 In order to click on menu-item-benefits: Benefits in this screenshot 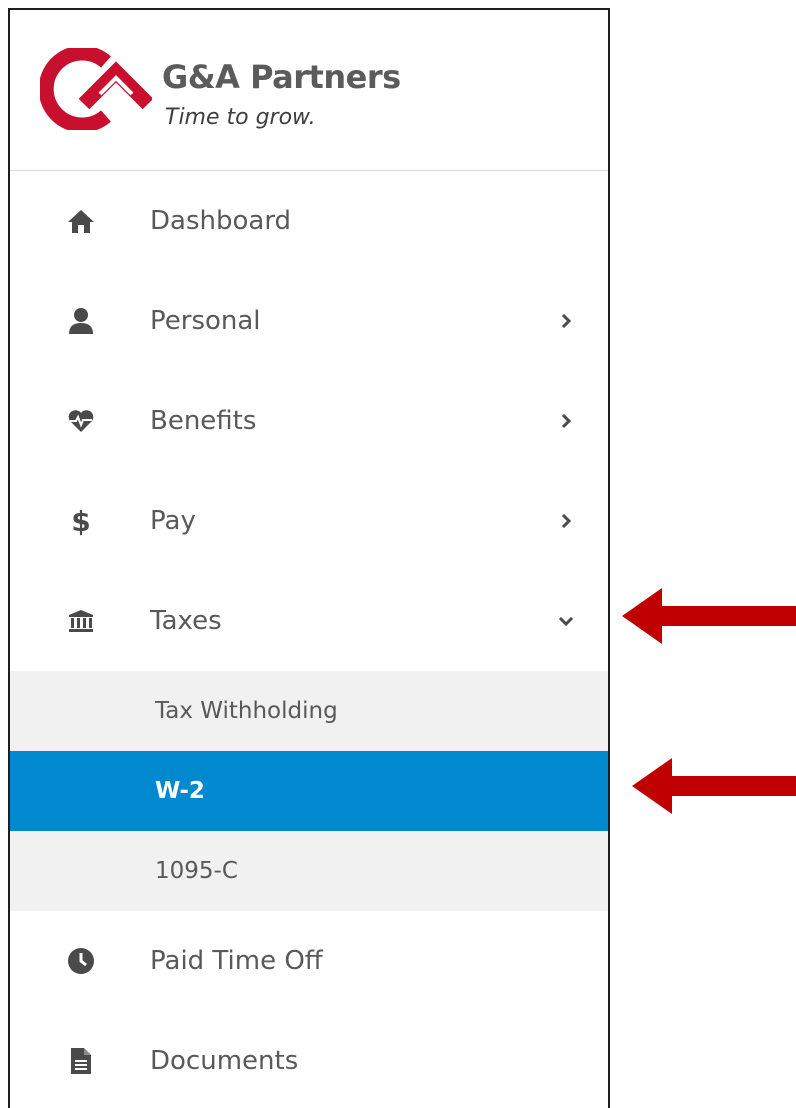, I will do `click(309, 421)`.